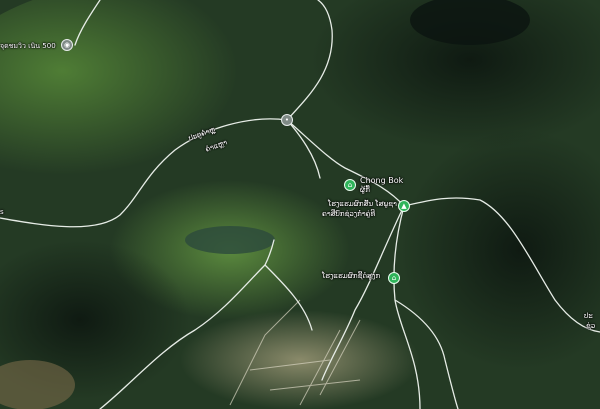 Image resolution: width=600 pixels, height=409 pixels. What do you see at coordinates (381, 181) in the screenshot?
I see `chong-bok-label: Chong Bok` at bounding box center [381, 181].